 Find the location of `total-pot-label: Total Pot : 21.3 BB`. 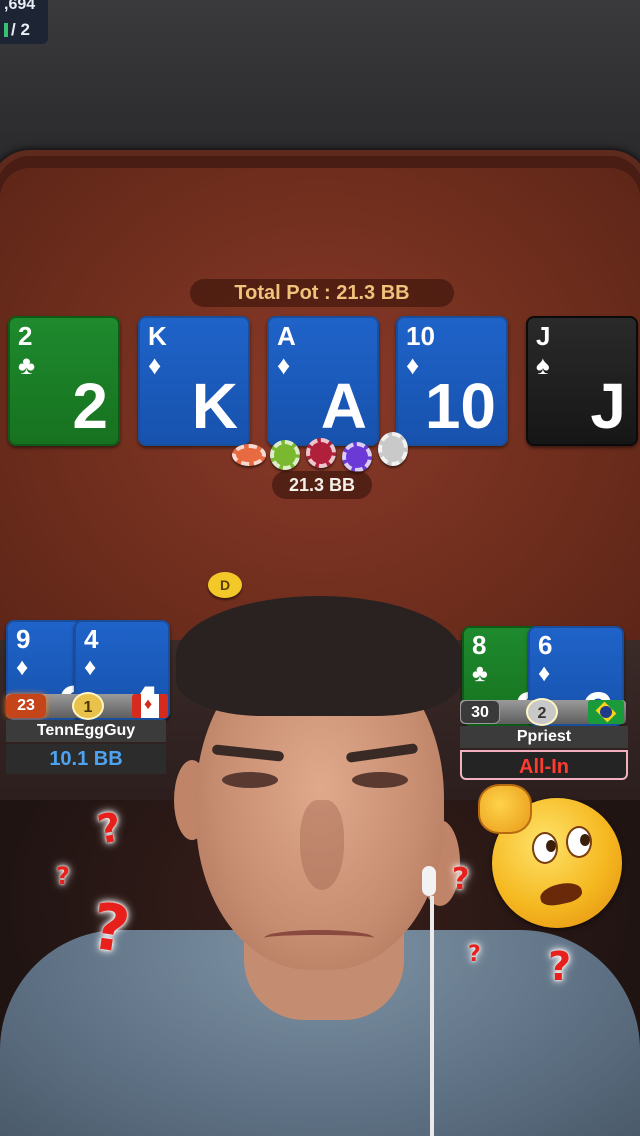

total-pot-label: Total Pot : 21.3 BB is located at coordinates (322, 293).